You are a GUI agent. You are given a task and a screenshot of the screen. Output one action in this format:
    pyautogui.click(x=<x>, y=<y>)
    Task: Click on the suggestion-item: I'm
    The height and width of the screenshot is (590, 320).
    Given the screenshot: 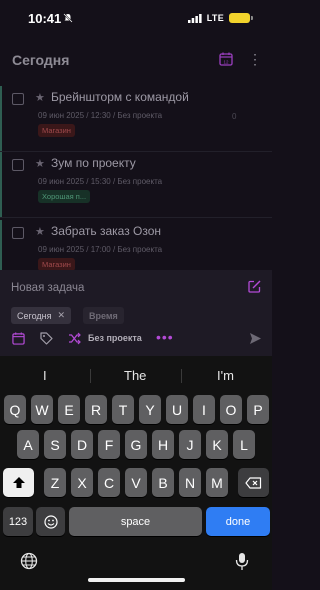 What is the action you would take?
    pyautogui.click(x=225, y=375)
    